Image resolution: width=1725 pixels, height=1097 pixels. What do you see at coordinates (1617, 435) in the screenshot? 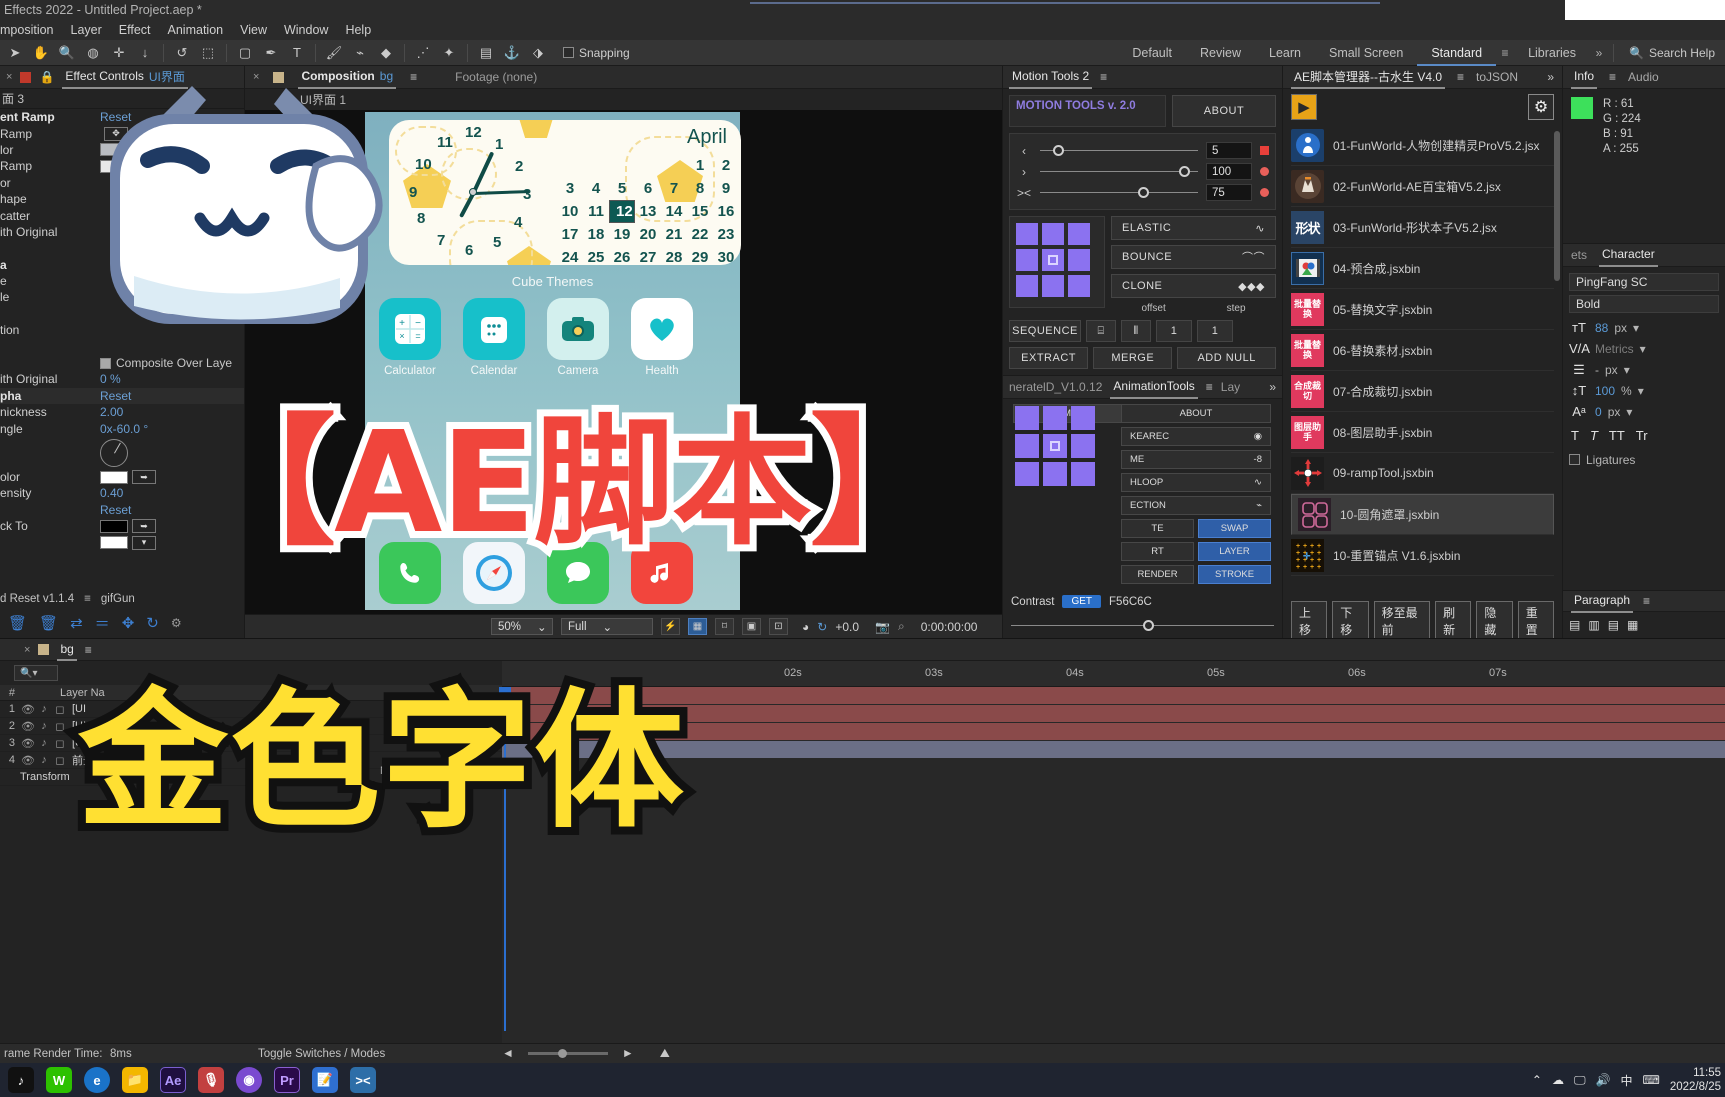
I see `allcaps-style-button: TT` at bounding box center [1617, 435].